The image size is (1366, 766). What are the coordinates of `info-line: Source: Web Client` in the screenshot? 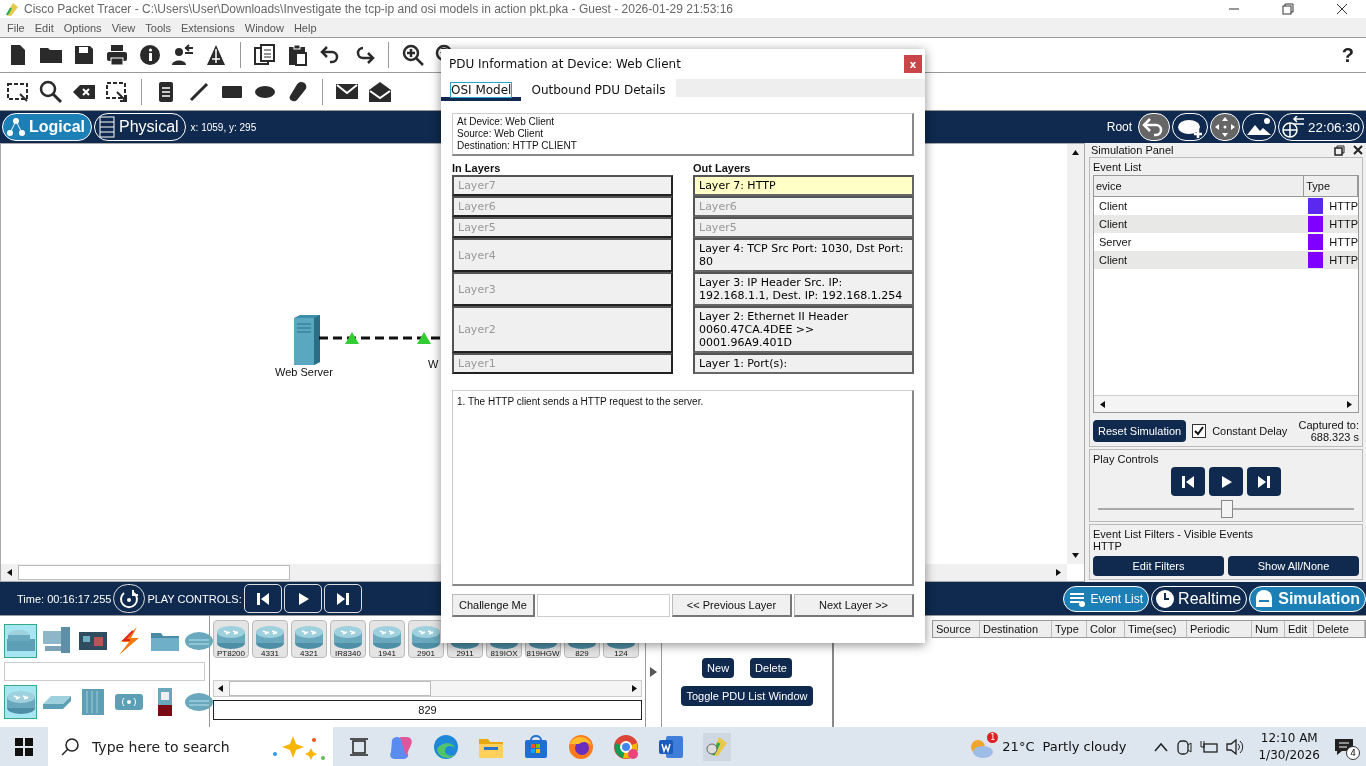 It's located at (500, 134).